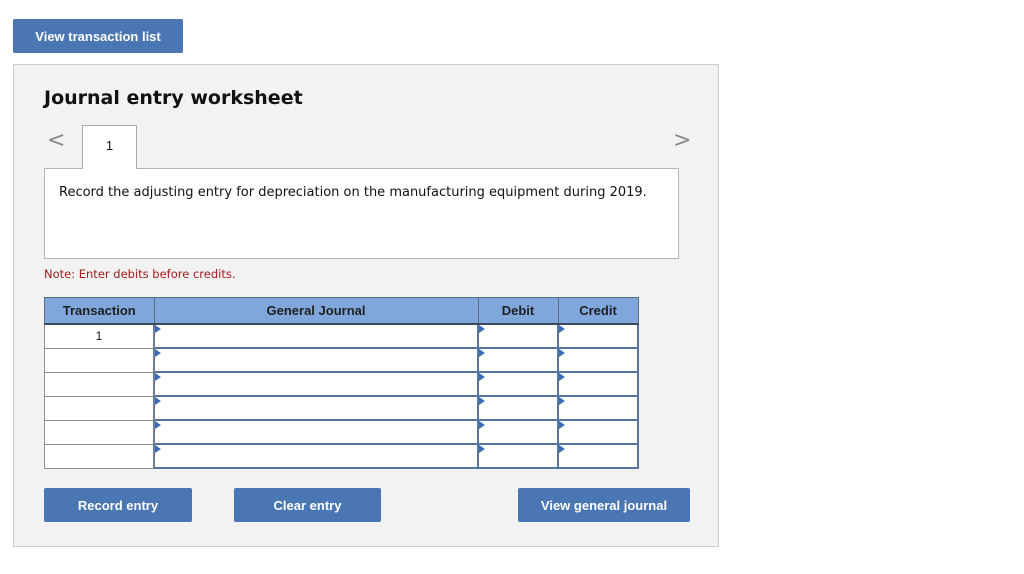 Image resolution: width=1024 pixels, height=574 pixels. What do you see at coordinates (140, 274) in the screenshot?
I see `note-text: Note: Enter debits before credits.` at bounding box center [140, 274].